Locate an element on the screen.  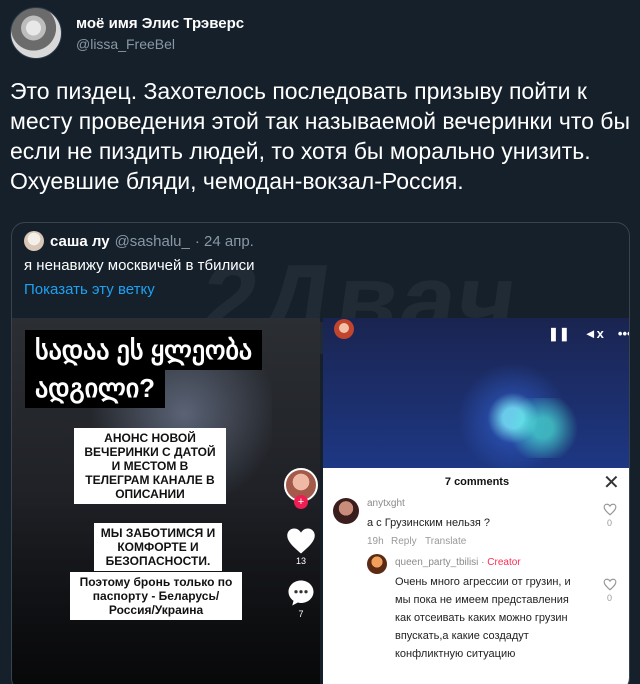
comment1-likes: 0 is located at coordinates (610, 523).